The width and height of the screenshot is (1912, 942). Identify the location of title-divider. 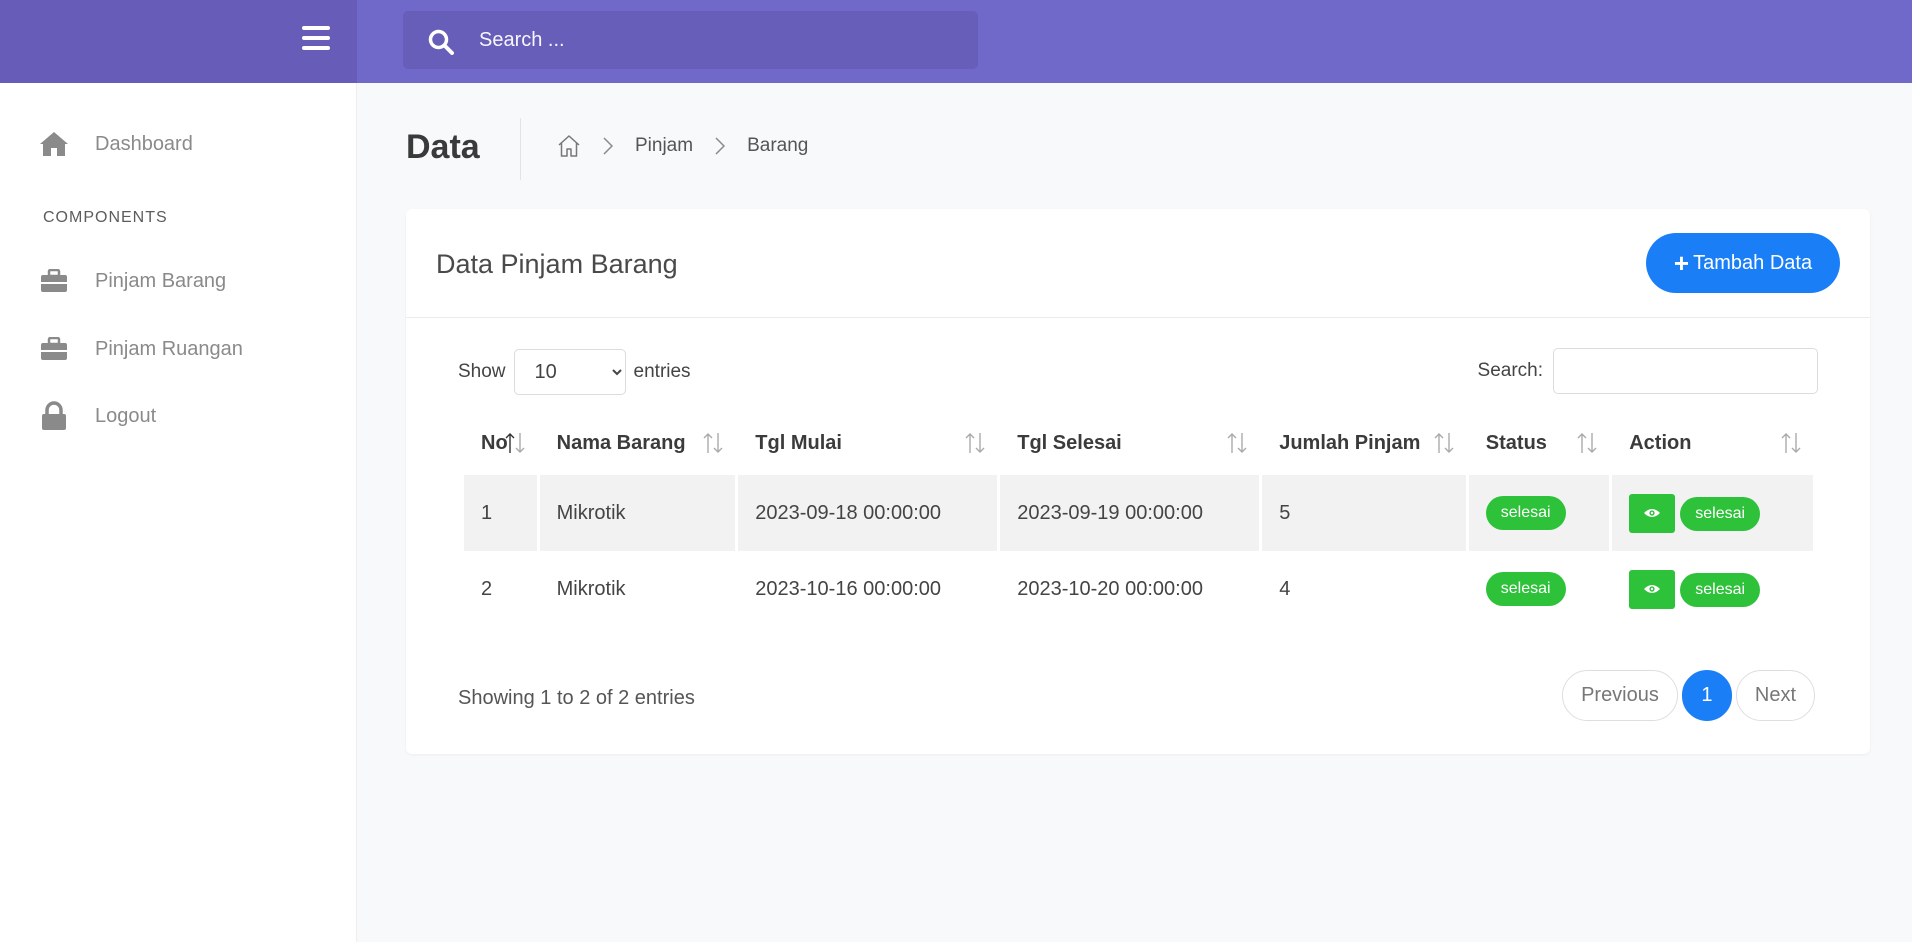
(520, 149).